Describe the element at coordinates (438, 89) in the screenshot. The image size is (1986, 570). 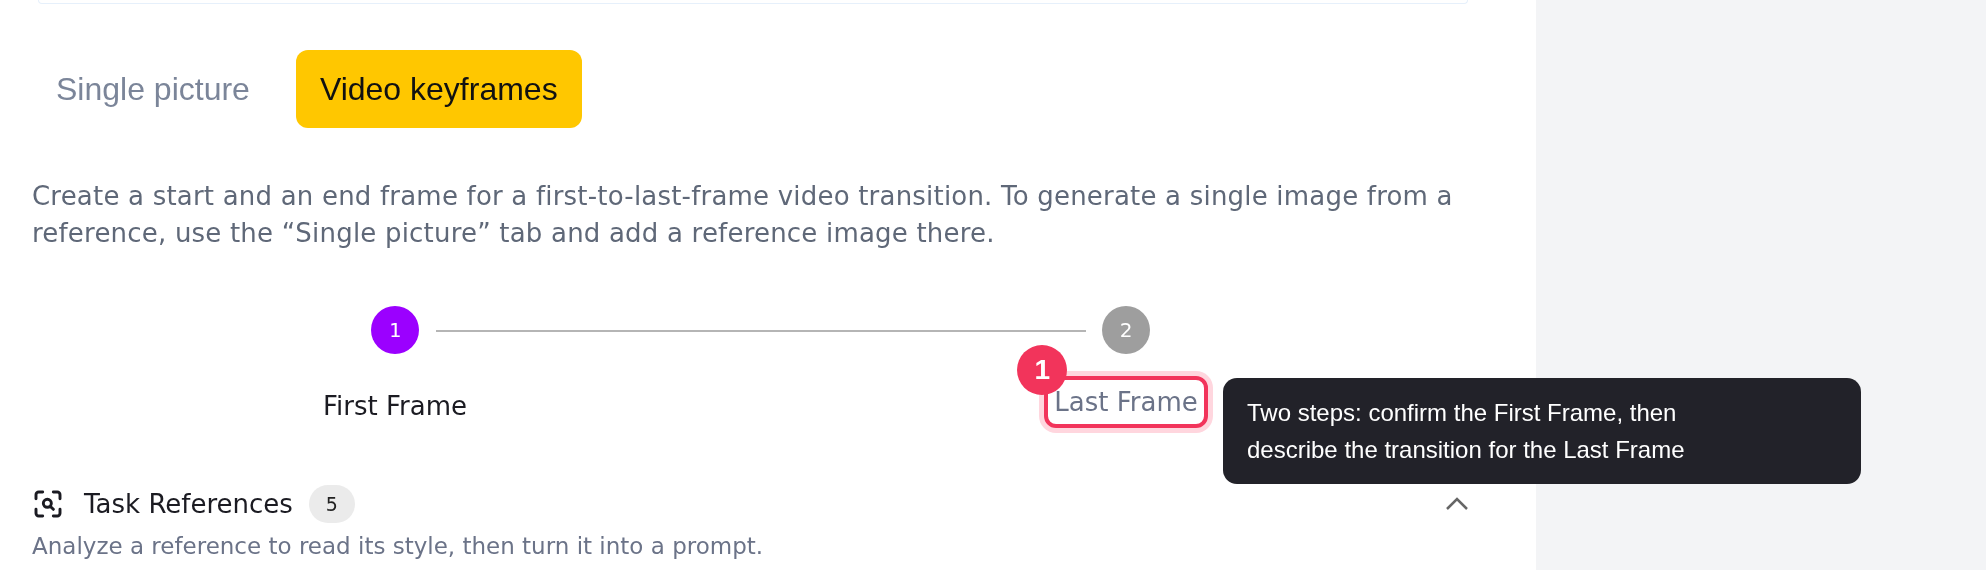
I see `tab: Video keyframes` at that location.